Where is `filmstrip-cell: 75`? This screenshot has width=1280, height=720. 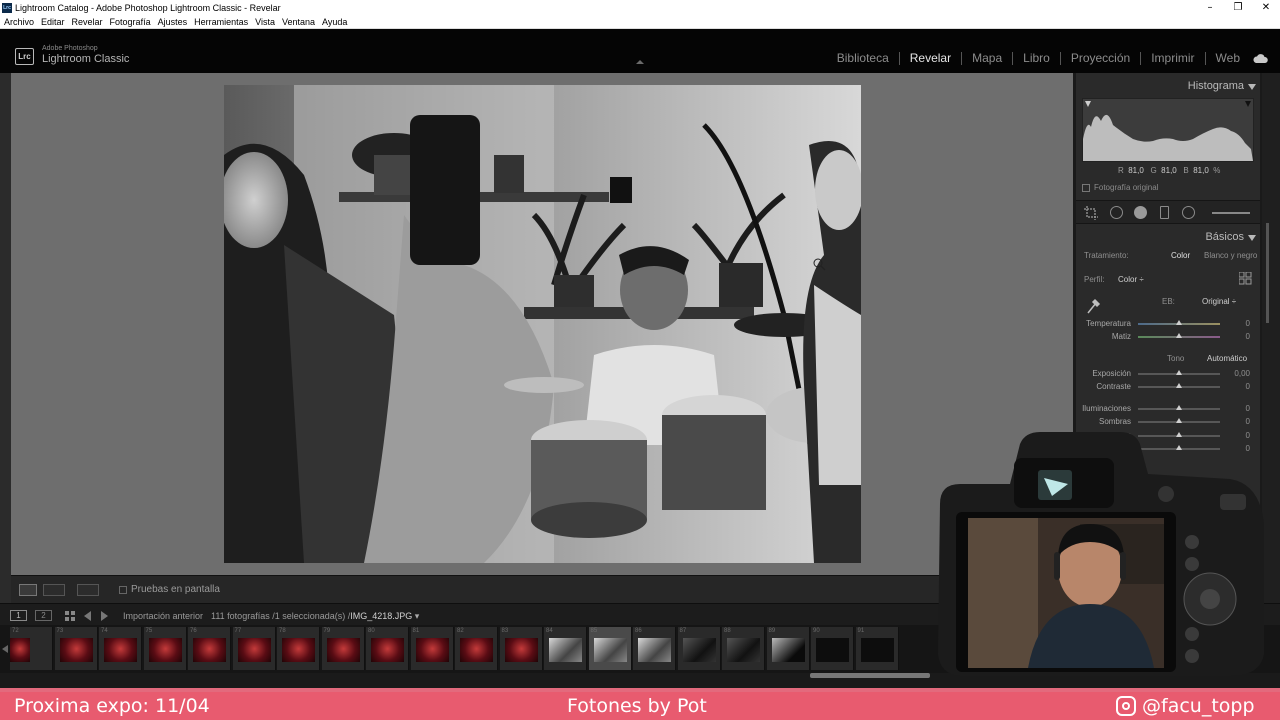 filmstrip-cell: 75 is located at coordinates (165, 648).